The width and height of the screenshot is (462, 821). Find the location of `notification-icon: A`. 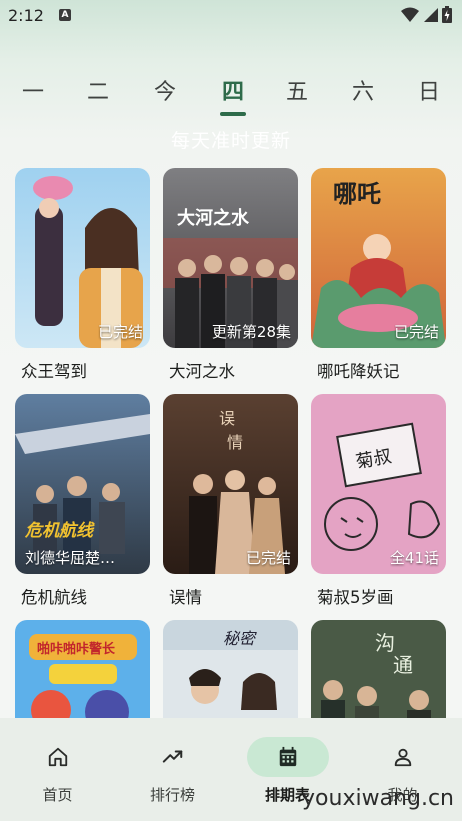

notification-icon: A is located at coordinates (65, 15).